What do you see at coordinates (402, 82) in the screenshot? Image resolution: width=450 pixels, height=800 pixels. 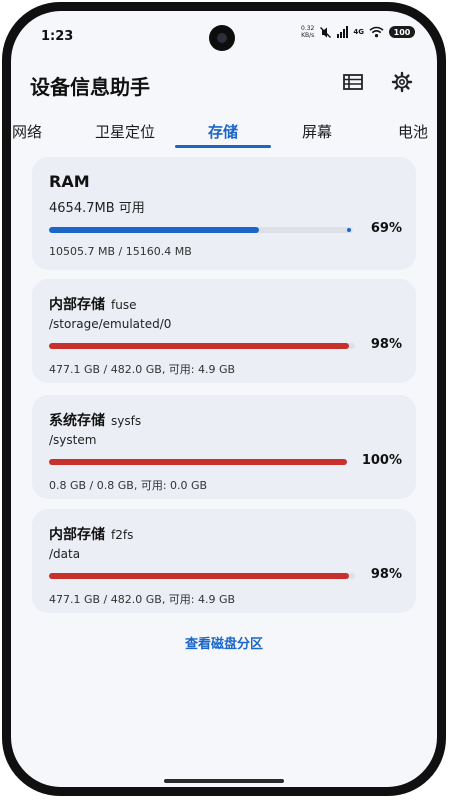 I see `gear-icon` at bounding box center [402, 82].